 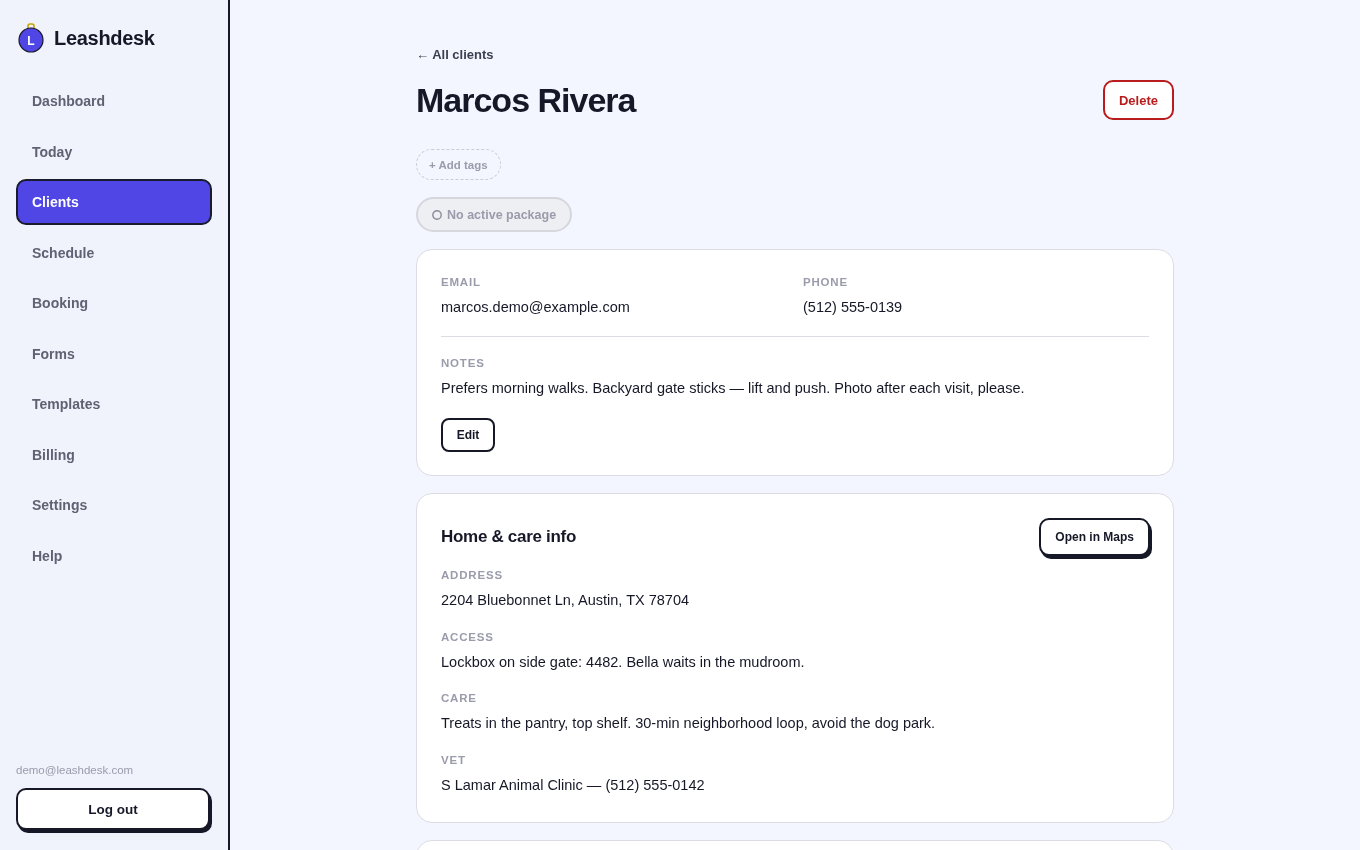 What do you see at coordinates (526, 100) in the screenshot?
I see `client-name: Marcos Rivera` at bounding box center [526, 100].